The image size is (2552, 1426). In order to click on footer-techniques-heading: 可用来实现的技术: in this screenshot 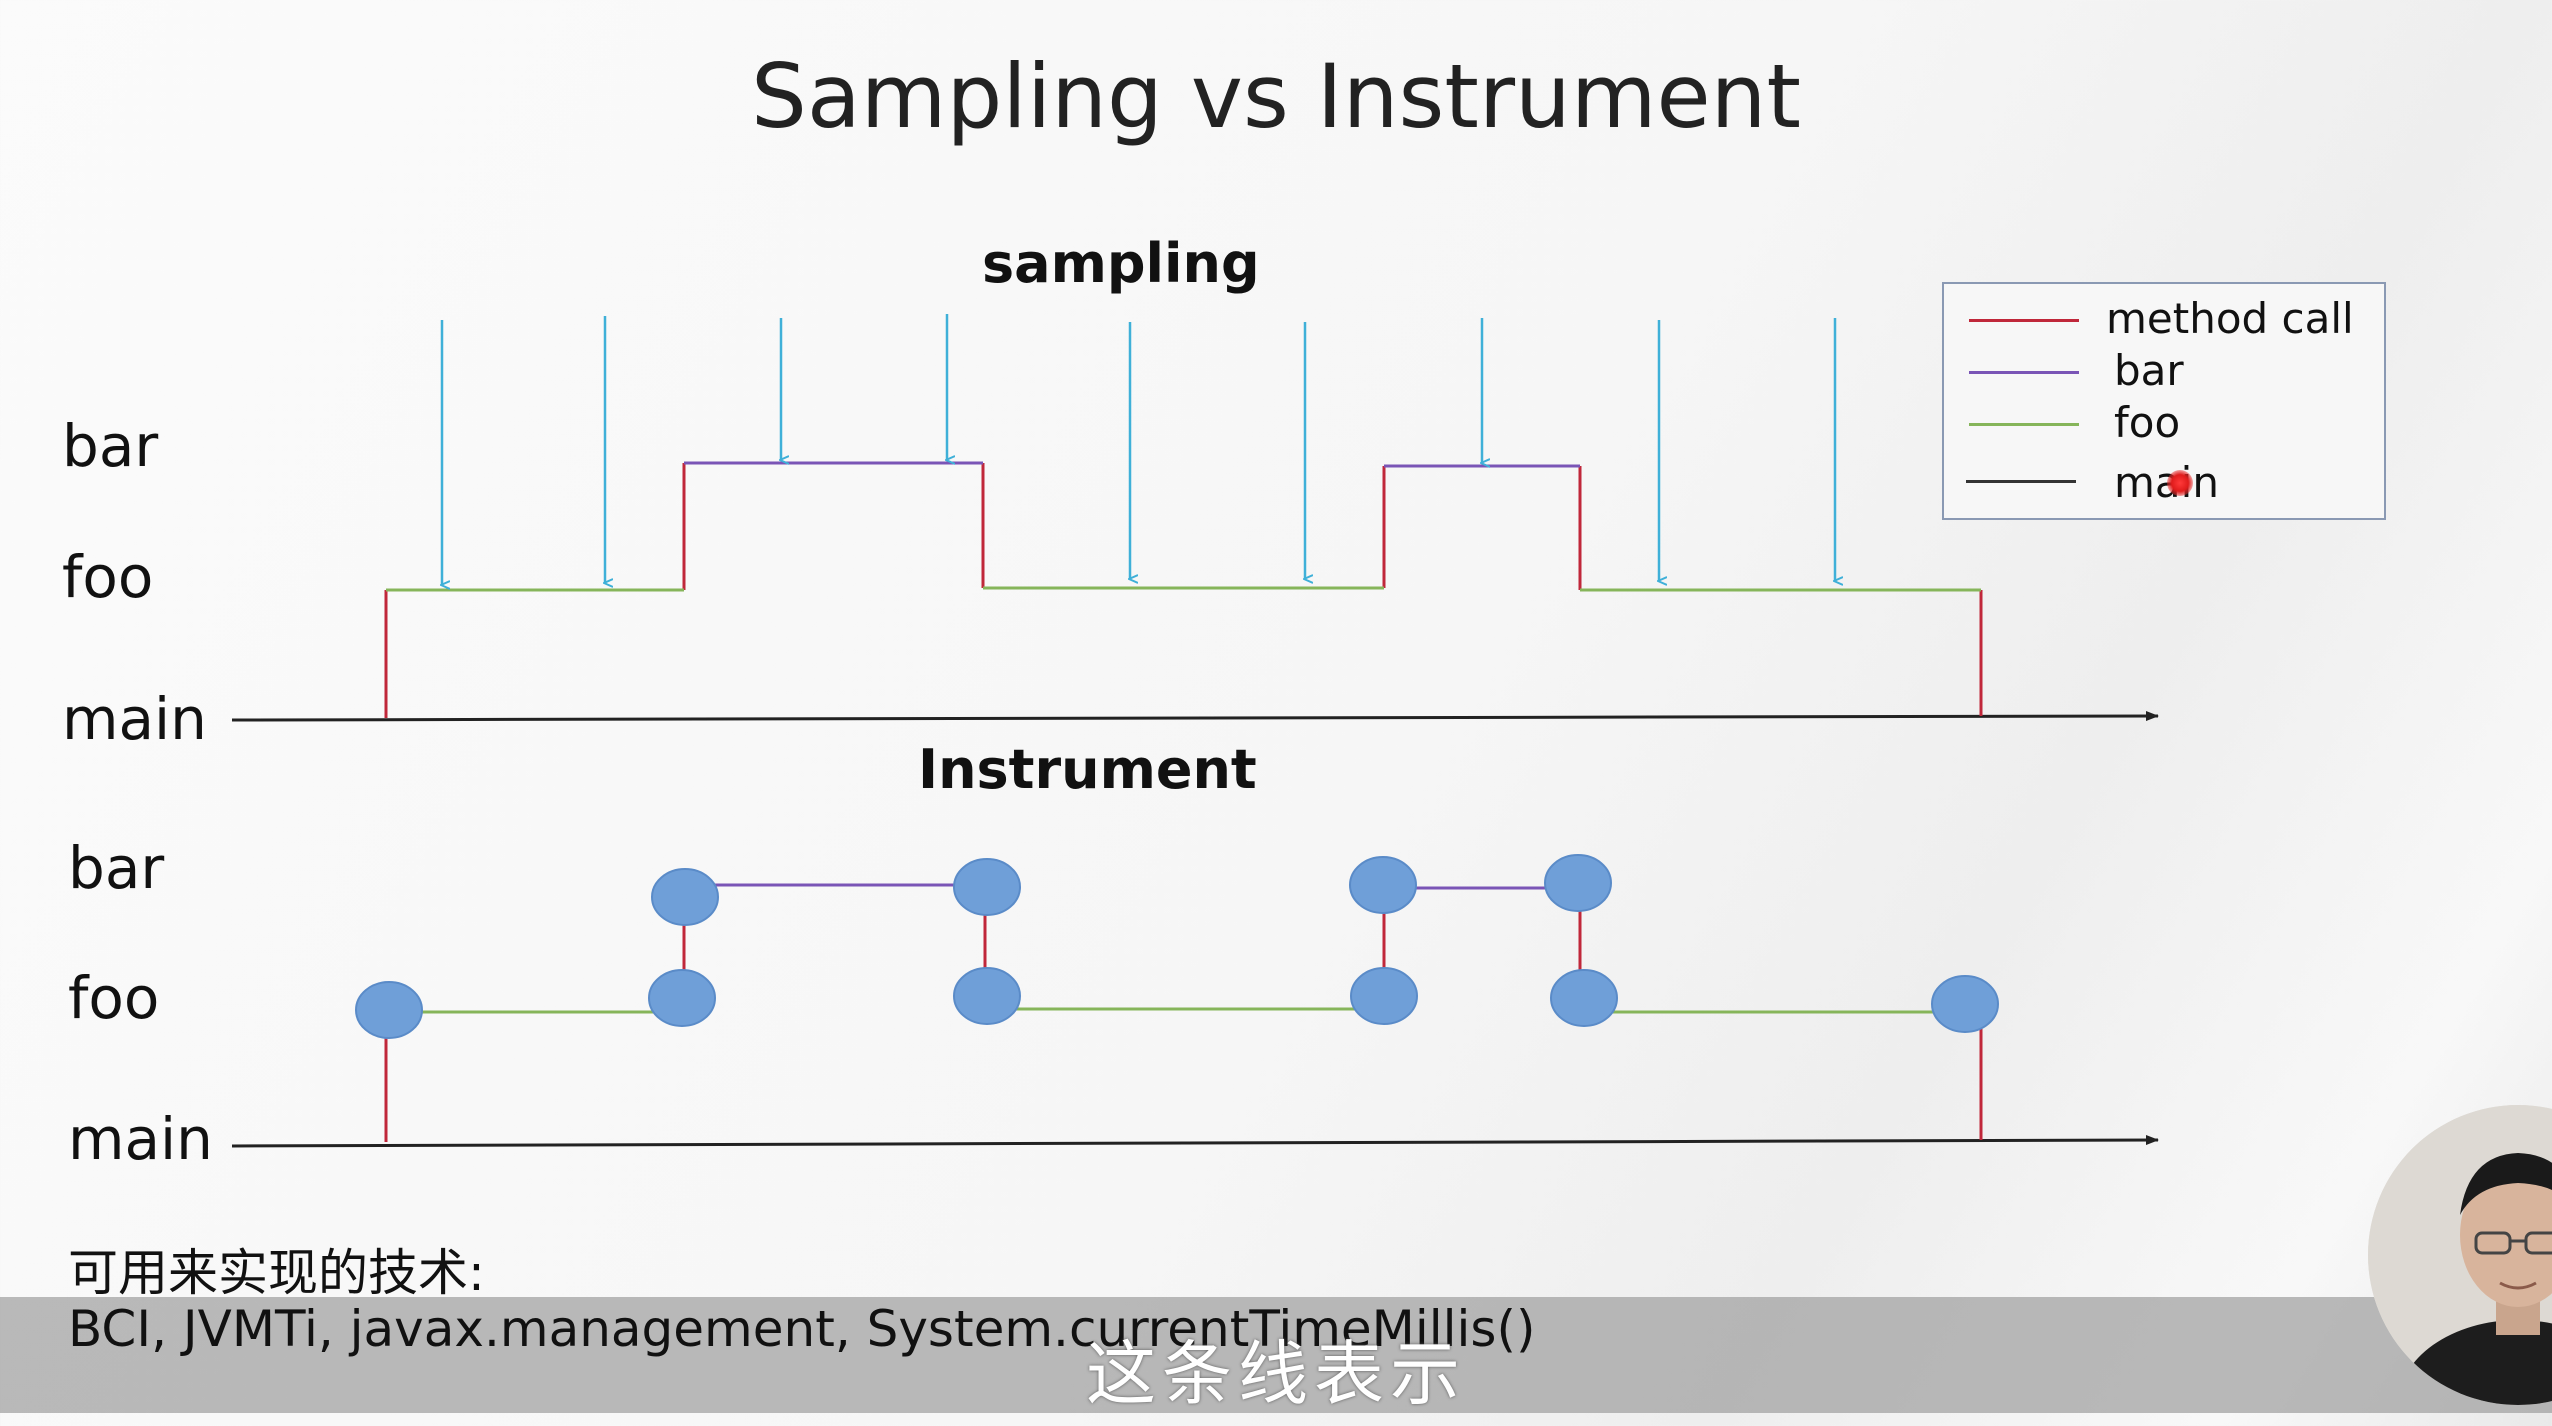, I will do `click(276, 1273)`.